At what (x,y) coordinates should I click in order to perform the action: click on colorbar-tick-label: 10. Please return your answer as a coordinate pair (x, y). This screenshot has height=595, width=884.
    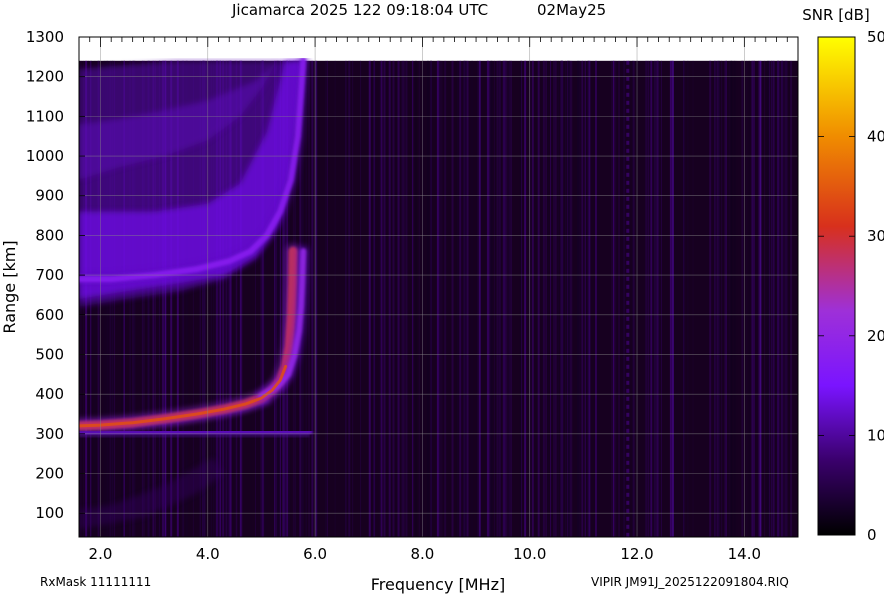
    Looking at the image, I should click on (875, 435).